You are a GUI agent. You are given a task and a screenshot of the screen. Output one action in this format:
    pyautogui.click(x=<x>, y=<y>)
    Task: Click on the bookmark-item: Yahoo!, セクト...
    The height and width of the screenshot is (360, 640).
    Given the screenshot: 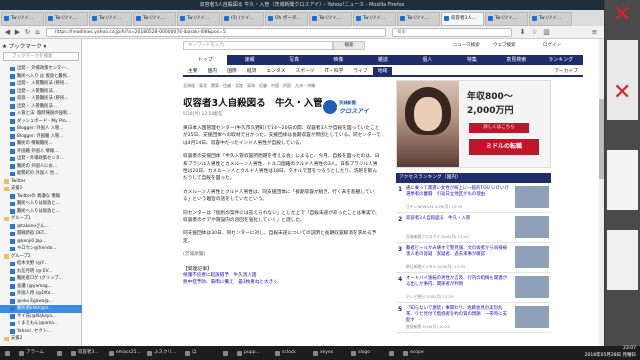 What is the action you would take?
    pyautogui.click(x=41, y=332)
    